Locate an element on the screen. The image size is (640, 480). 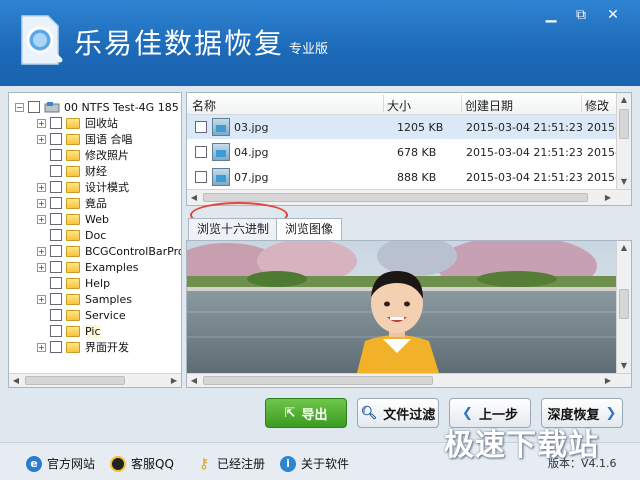
file-row: 04.jpg 678 KB 2015-03-04 21:51:23 2015- is located at coordinates (403, 152).